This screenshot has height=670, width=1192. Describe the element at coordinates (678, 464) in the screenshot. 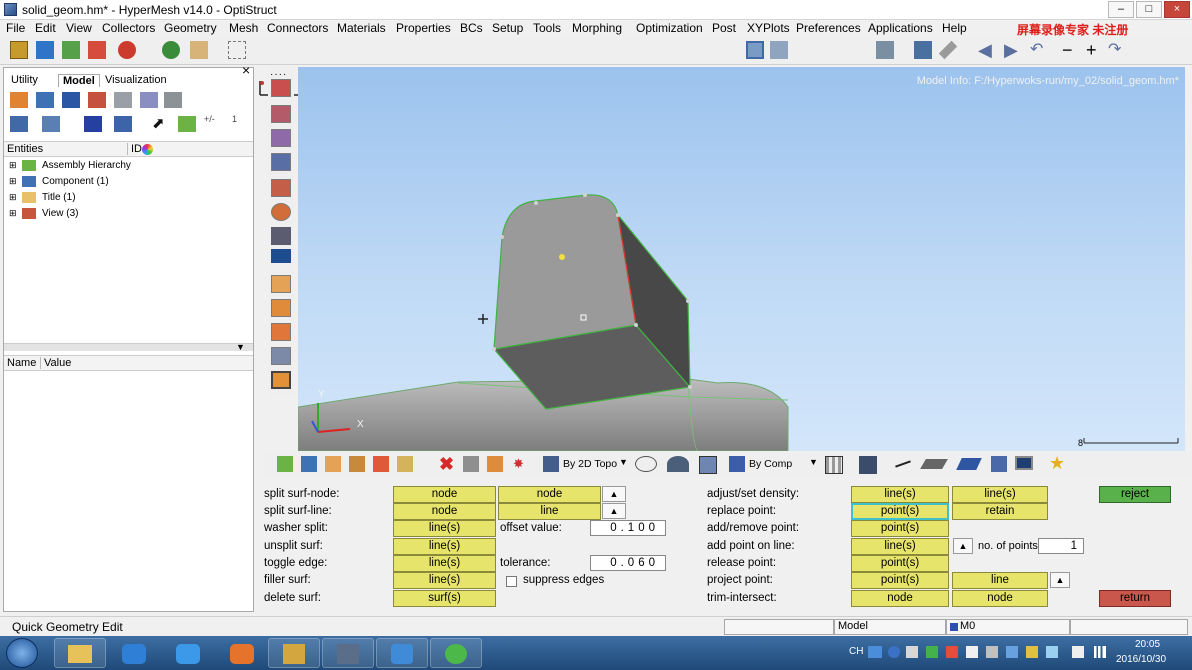

I see `shade-icon` at that location.